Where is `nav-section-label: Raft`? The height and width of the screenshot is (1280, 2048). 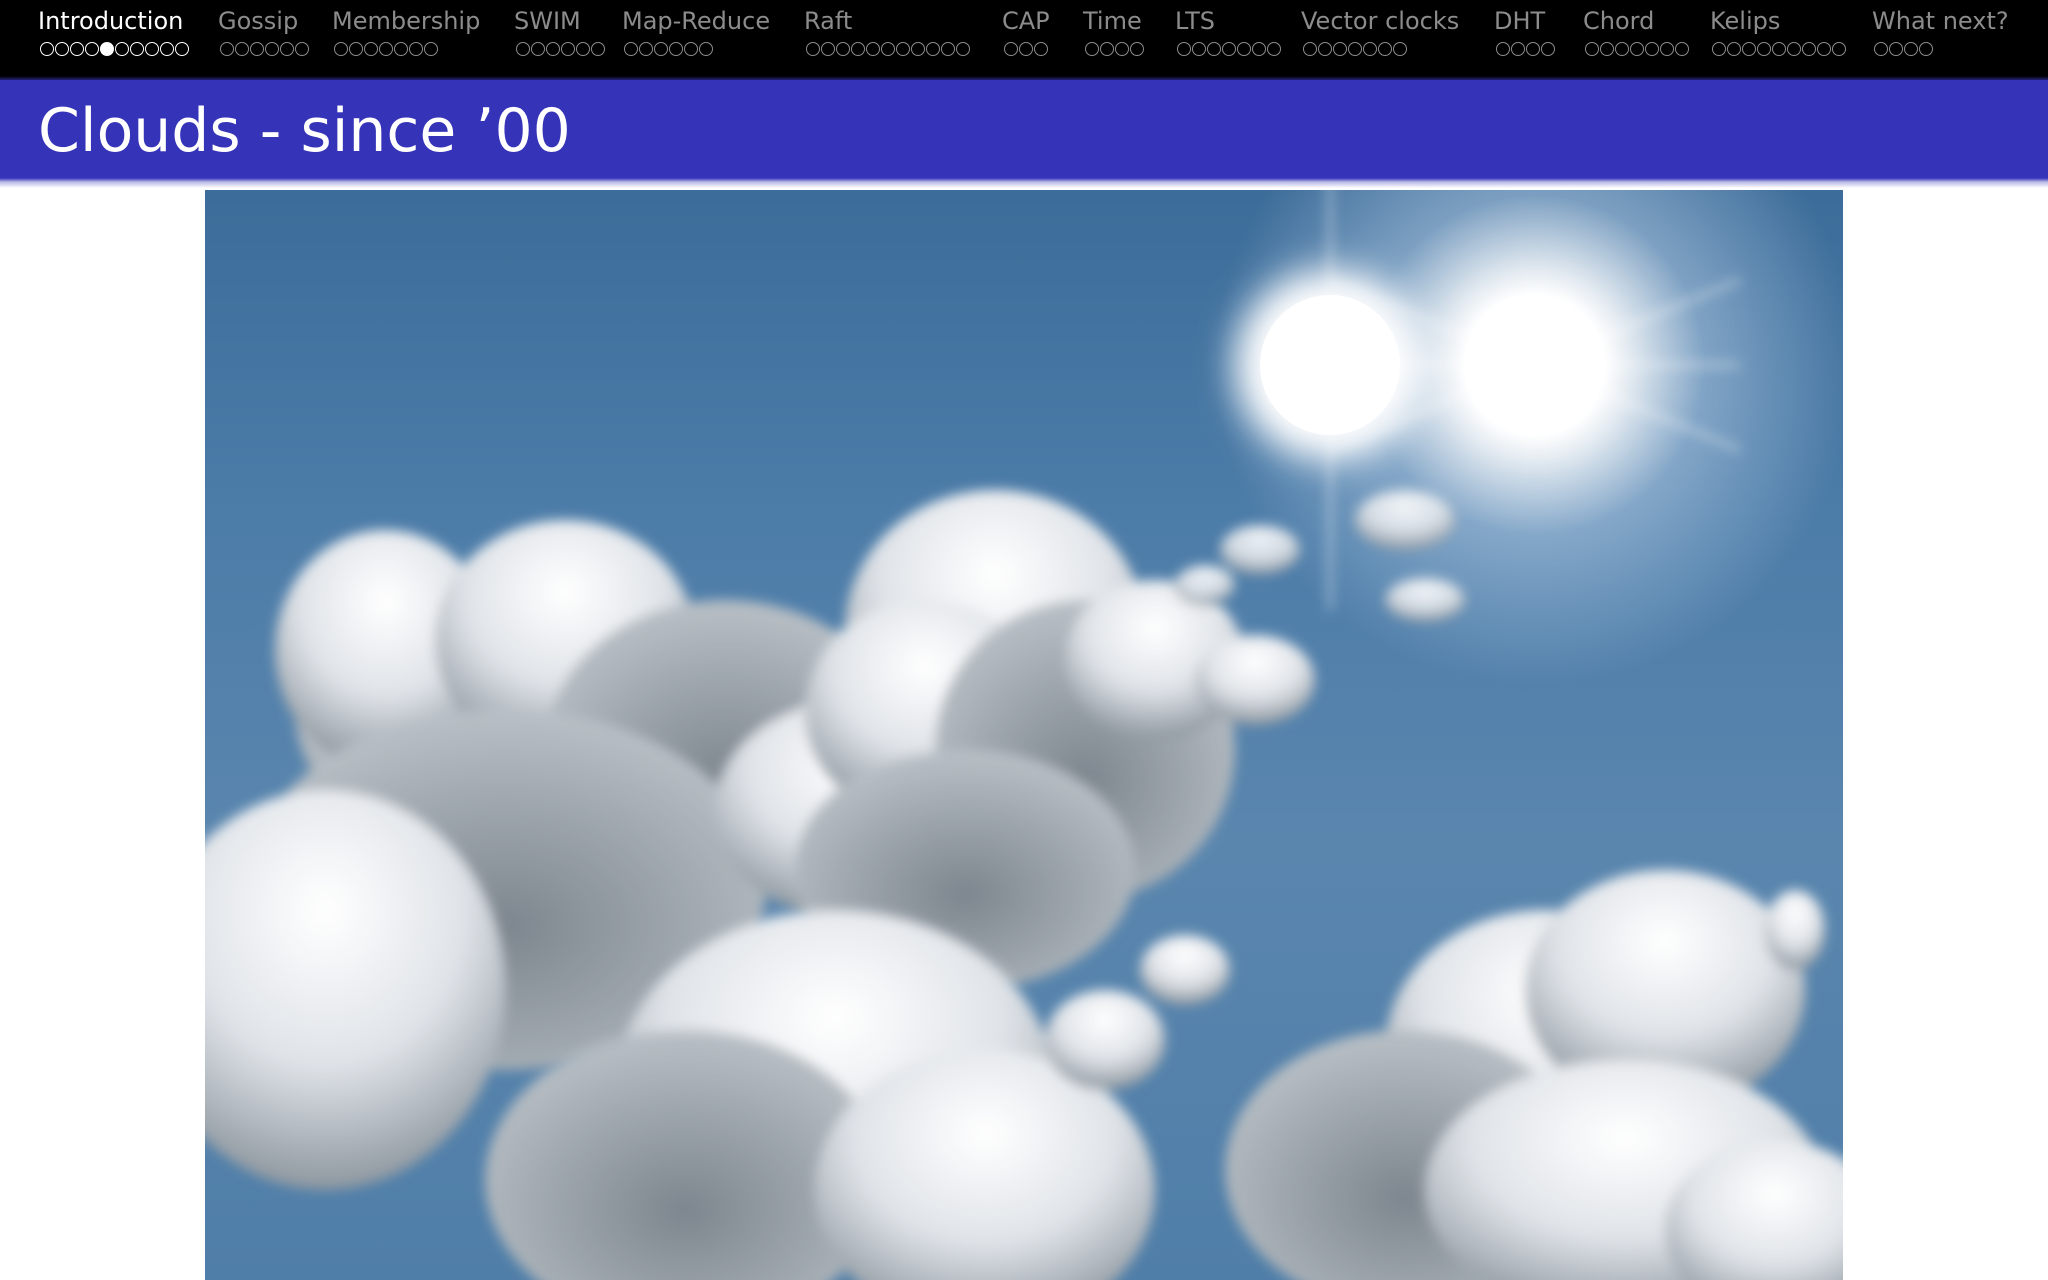 nav-section-label: Raft is located at coordinates (887, 21).